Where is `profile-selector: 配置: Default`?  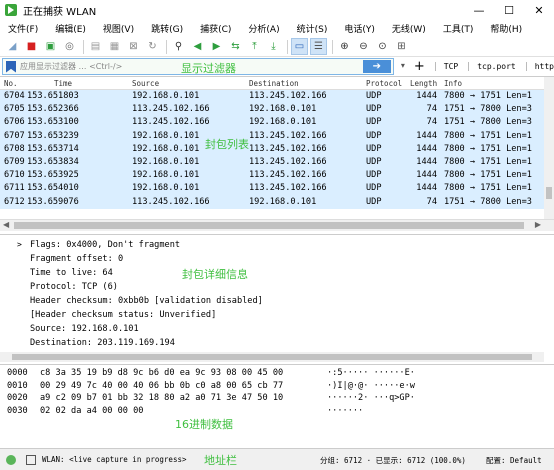 profile-selector: 配置: Default is located at coordinates (514, 460).